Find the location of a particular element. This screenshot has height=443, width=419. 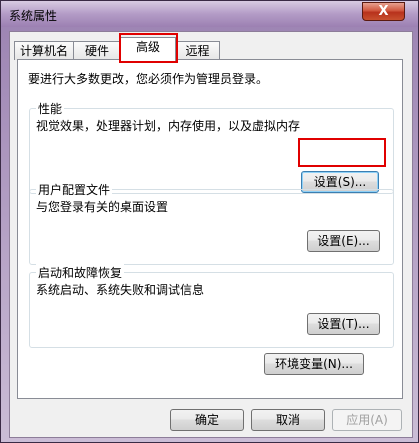

admin-note: 要进行大多数更改，您必须作为管理员登录。 is located at coordinates (148, 79).